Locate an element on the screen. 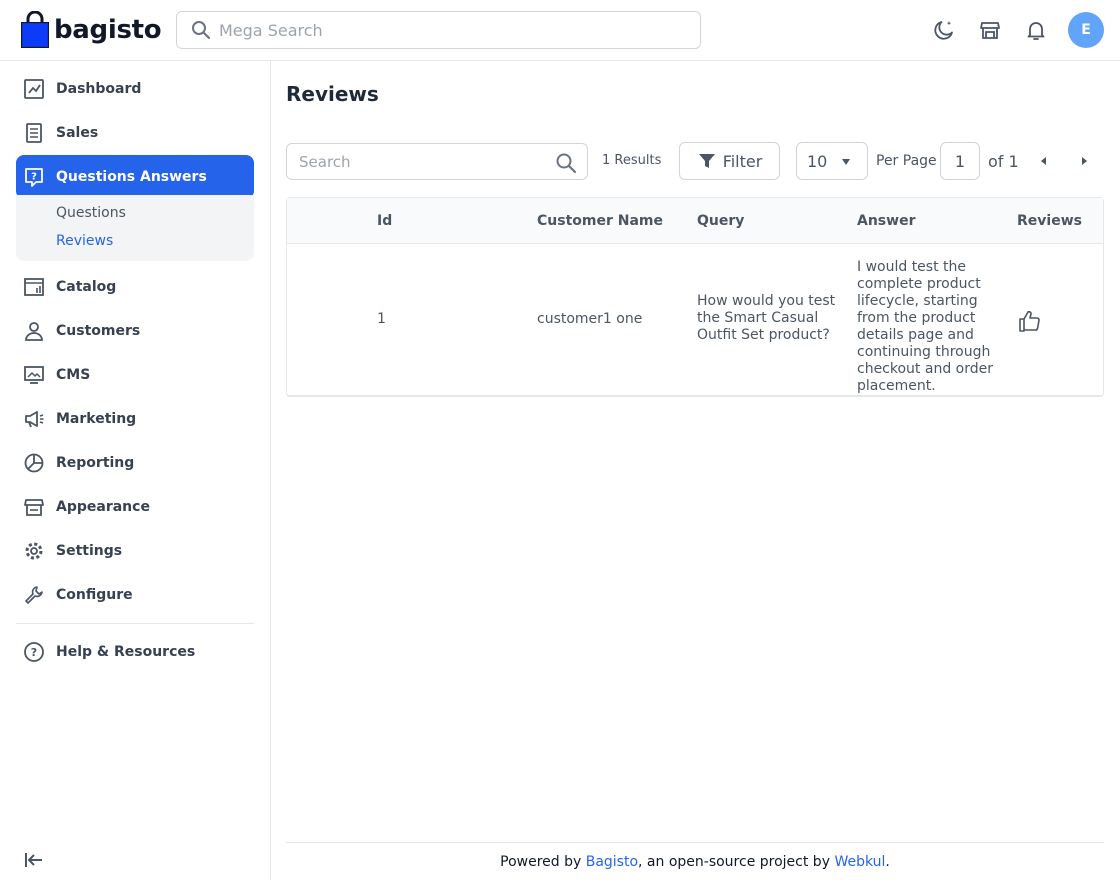 The width and height of the screenshot is (1120, 880). catalog-icon is located at coordinates (34, 287).